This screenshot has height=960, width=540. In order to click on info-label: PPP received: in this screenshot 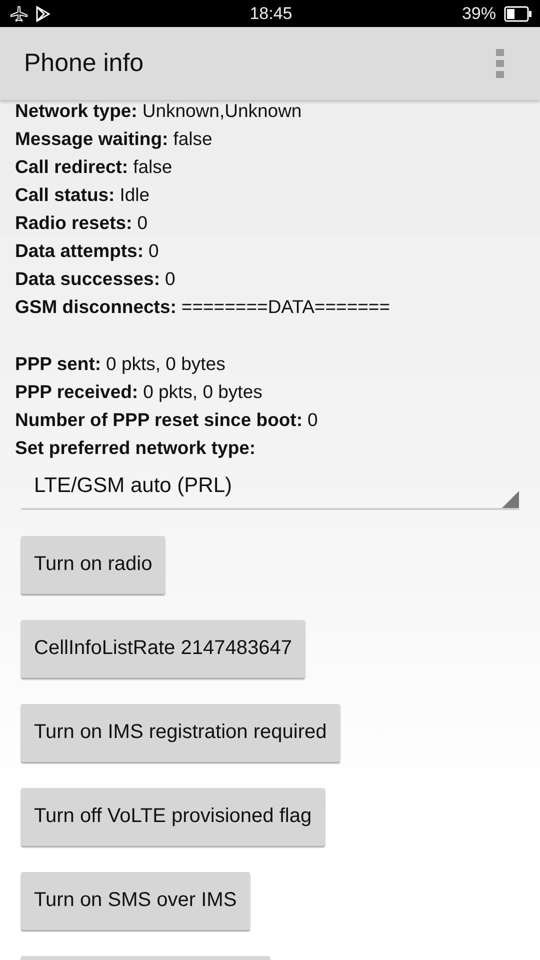, I will do `click(76, 392)`.